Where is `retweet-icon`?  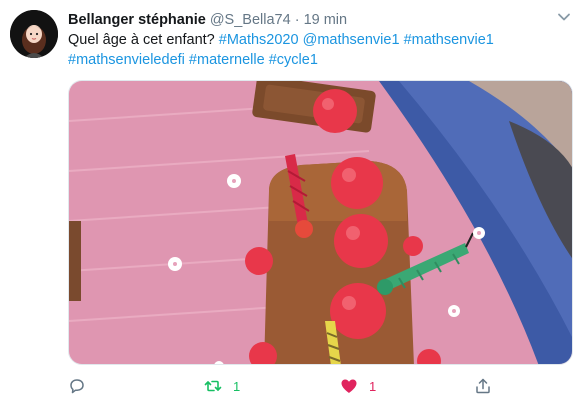
retweet-icon is located at coordinates (213, 386).